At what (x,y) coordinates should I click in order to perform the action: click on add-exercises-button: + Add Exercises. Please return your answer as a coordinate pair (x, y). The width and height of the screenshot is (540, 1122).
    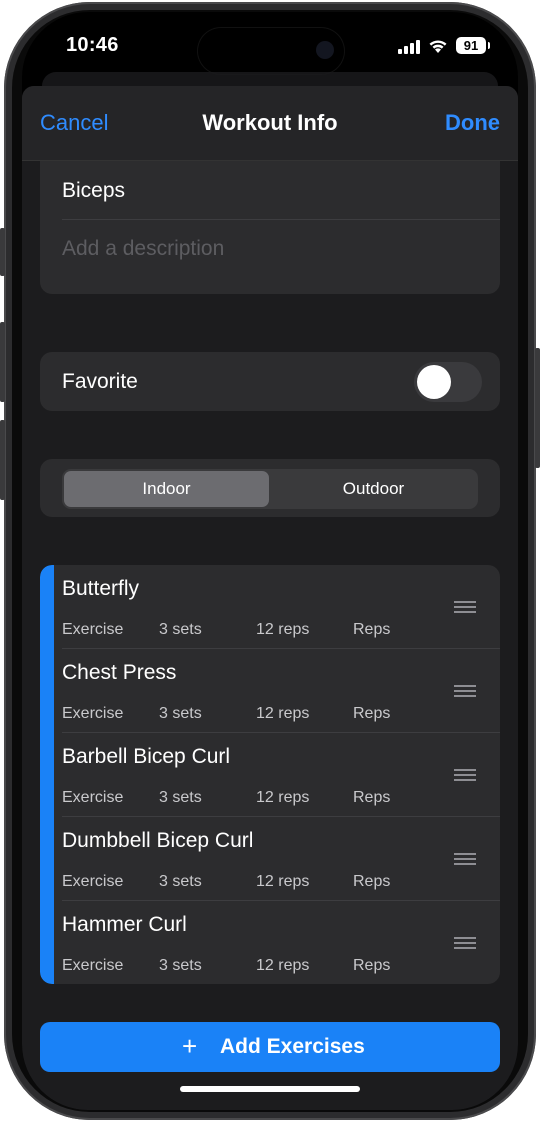
    Looking at the image, I should click on (270, 1047).